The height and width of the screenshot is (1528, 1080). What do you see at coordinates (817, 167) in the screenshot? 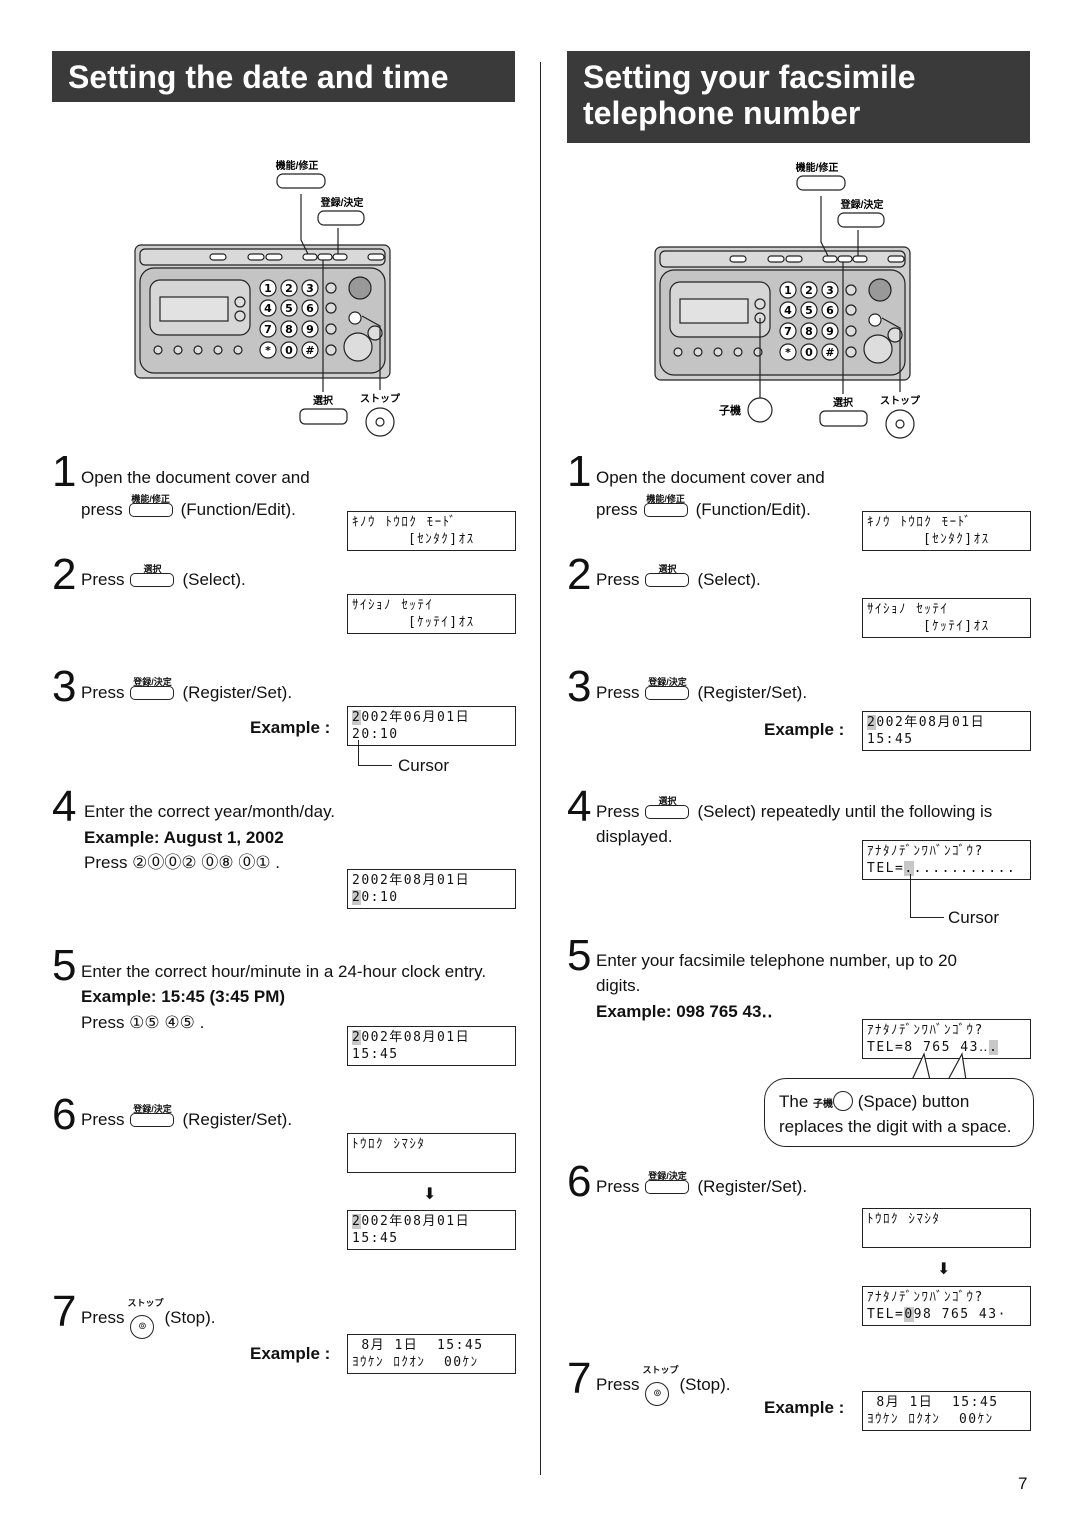
I see `function-edit-label: 機能/修正` at bounding box center [817, 167].